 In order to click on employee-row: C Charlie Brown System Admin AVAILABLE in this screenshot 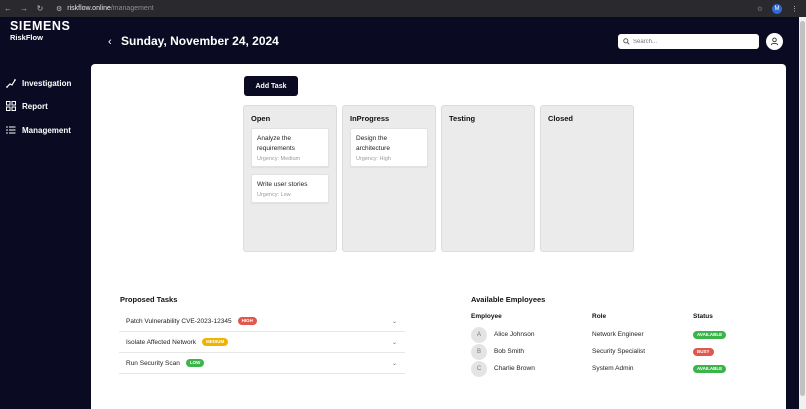, I will do `click(626, 369)`.